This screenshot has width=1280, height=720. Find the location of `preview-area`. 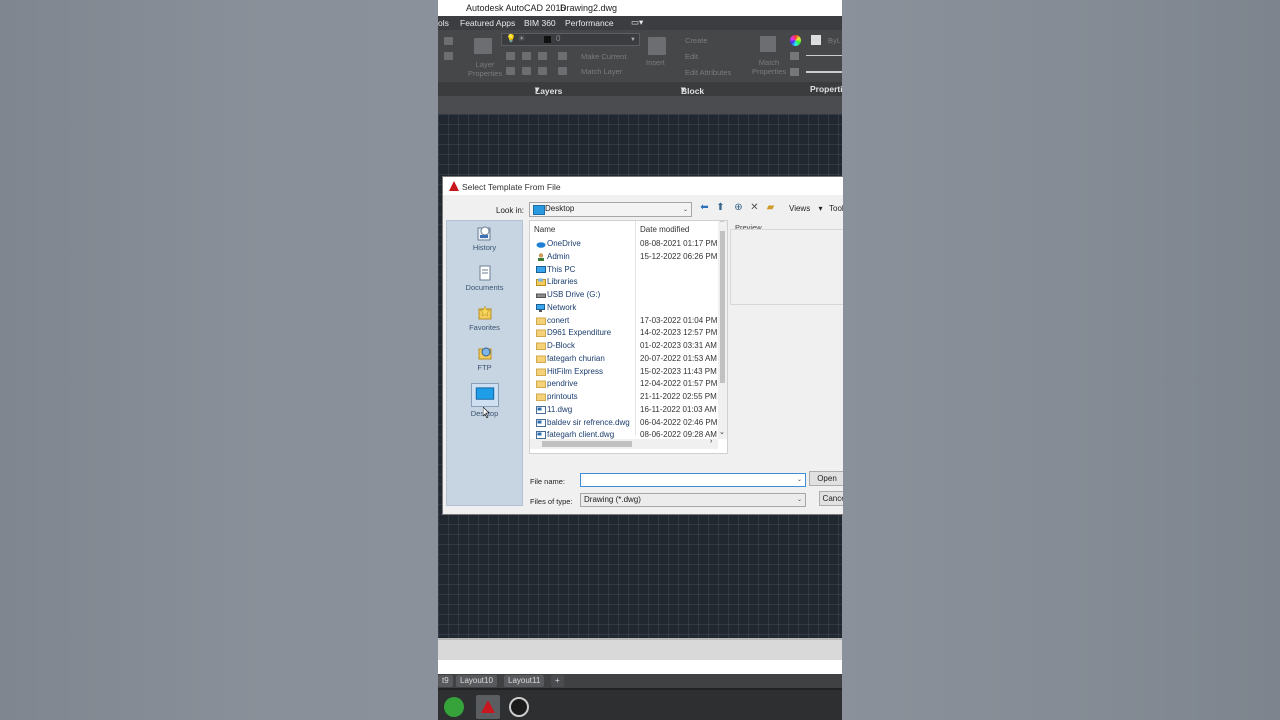

preview-area is located at coordinates (786, 267).